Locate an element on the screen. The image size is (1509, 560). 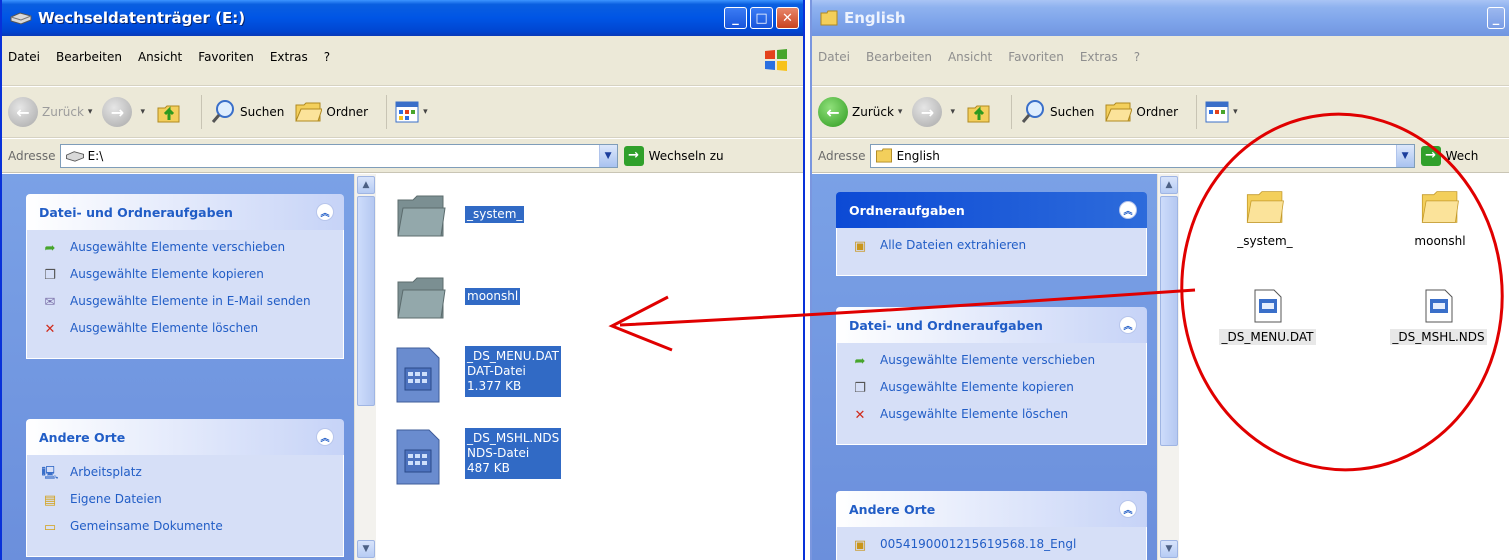
file-item-ds-menu-dat: _DS_MENU.DAT is located at coordinates (1267, 317).